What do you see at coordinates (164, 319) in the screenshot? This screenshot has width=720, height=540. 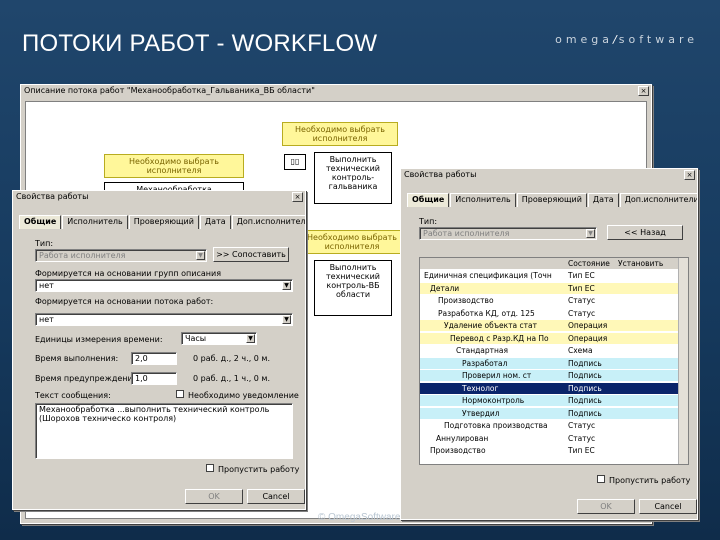 I see `formed2-select: нет ▼` at bounding box center [164, 319].